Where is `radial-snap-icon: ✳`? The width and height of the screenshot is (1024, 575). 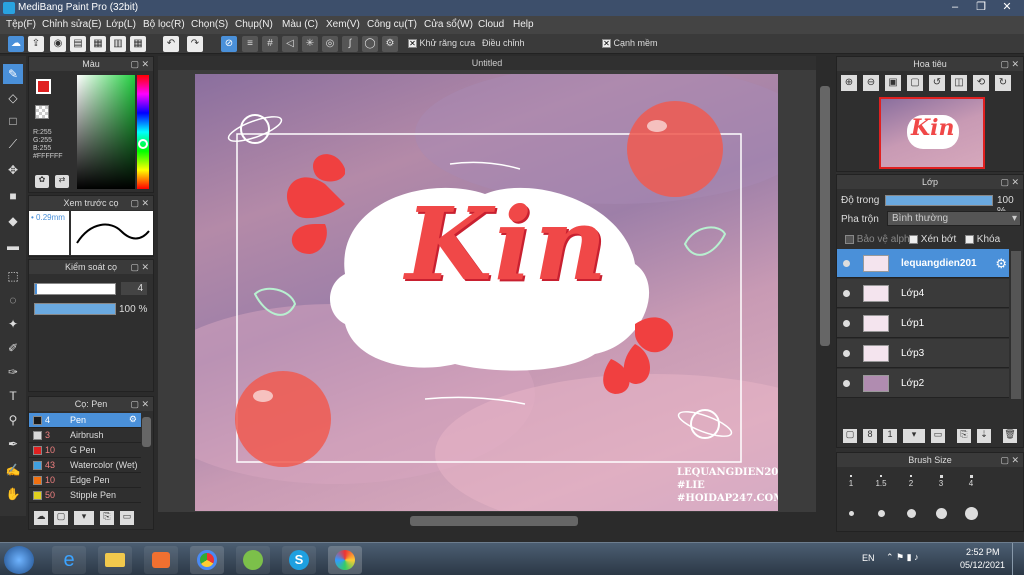 radial-snap-icon: ✳ is located at coordinates (310, 44).